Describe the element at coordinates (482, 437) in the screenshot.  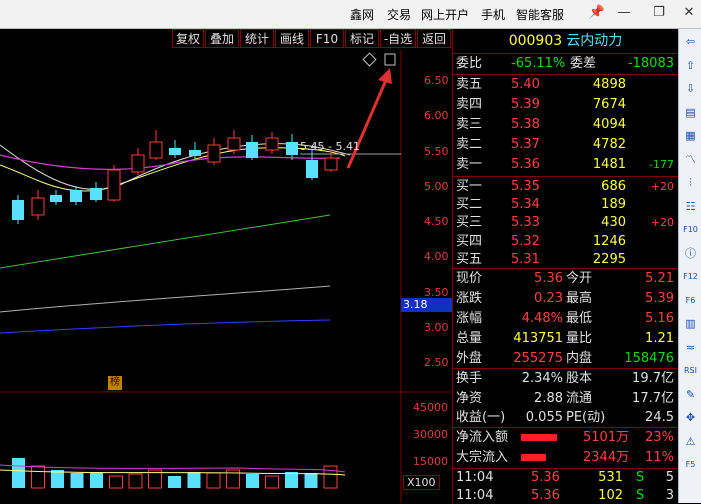
I see `flow-label: 净流入额` at that location.